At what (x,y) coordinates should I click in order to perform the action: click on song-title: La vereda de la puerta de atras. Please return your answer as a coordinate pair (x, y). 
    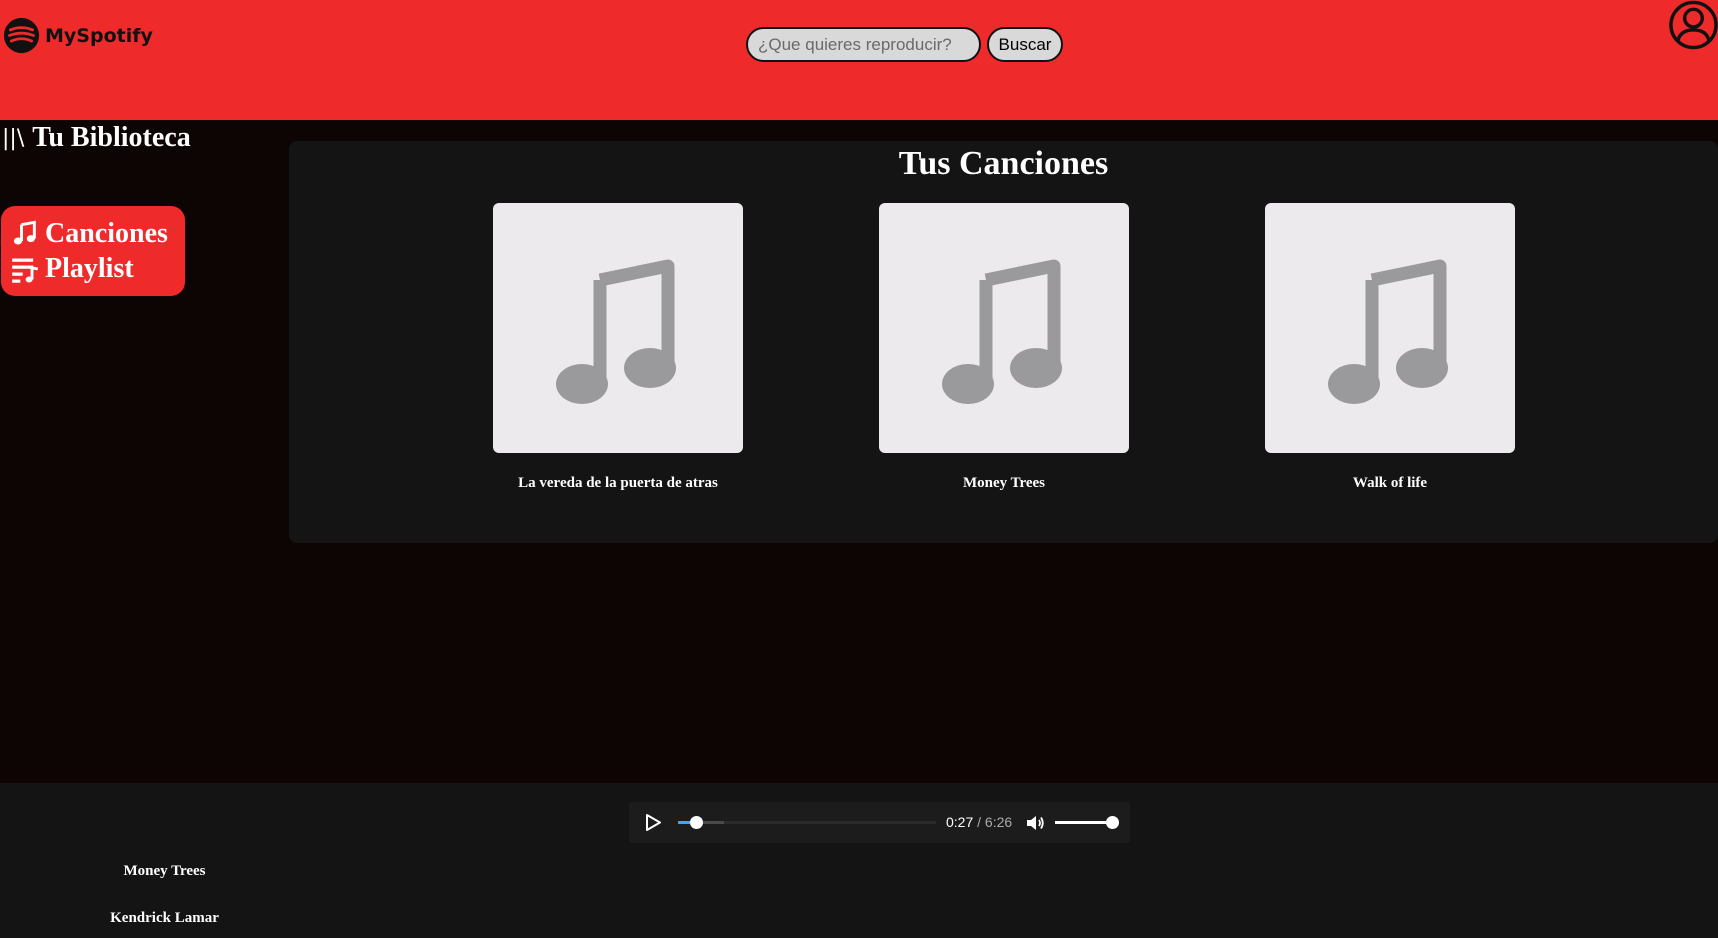
    Looking at the image, I should click on (618, 483).